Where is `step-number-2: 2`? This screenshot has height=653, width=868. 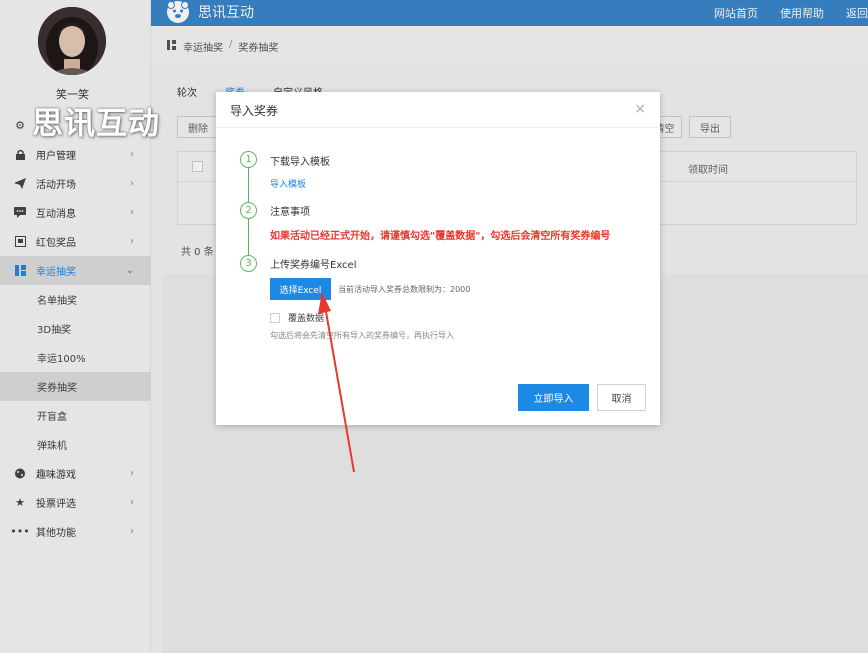
step-number-2: 2 is located at coordinates (248, 210).